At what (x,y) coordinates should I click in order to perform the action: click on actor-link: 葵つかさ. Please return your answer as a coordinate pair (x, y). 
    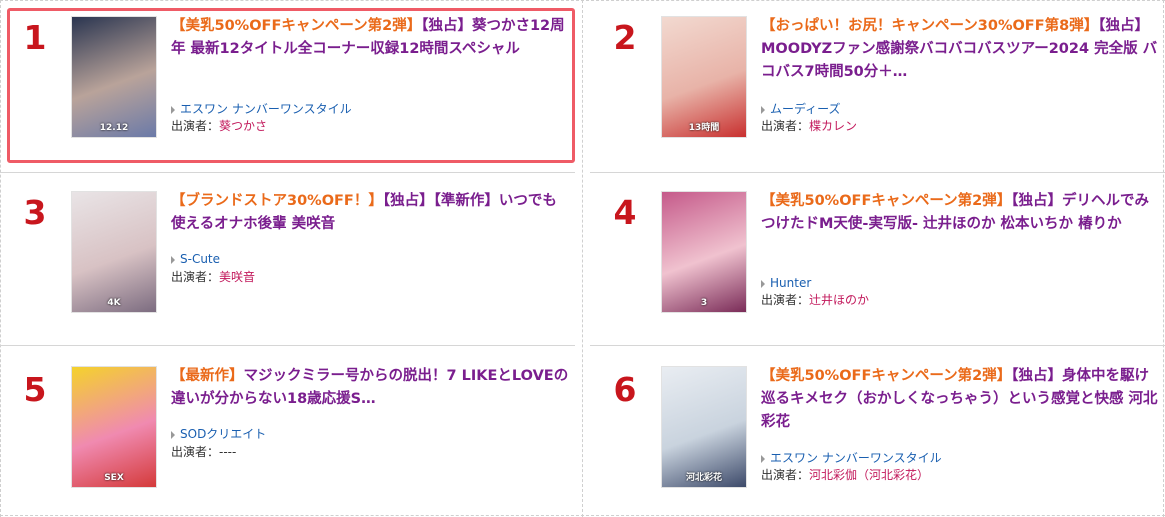
    Looking at the image, I should click on (243, 126).